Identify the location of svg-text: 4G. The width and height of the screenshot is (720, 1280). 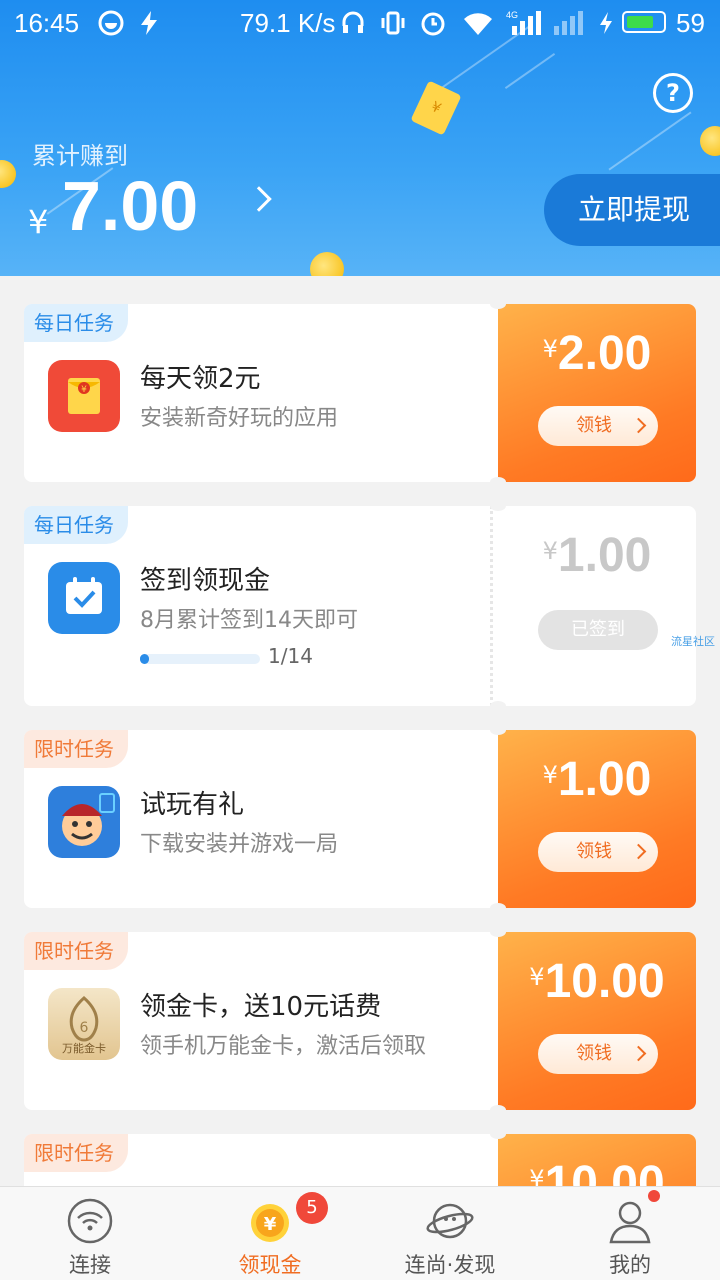
(512, 15).